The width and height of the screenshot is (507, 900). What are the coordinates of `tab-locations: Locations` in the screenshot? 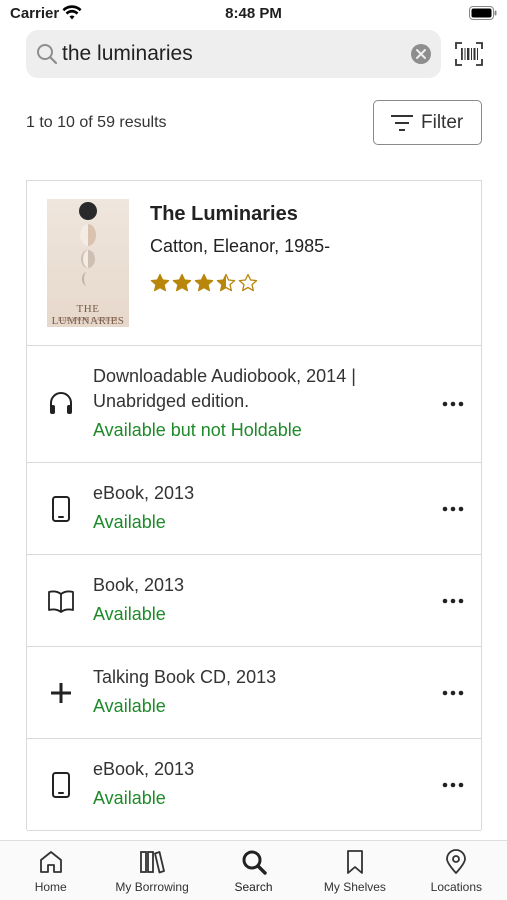 It's located at (456, 870).